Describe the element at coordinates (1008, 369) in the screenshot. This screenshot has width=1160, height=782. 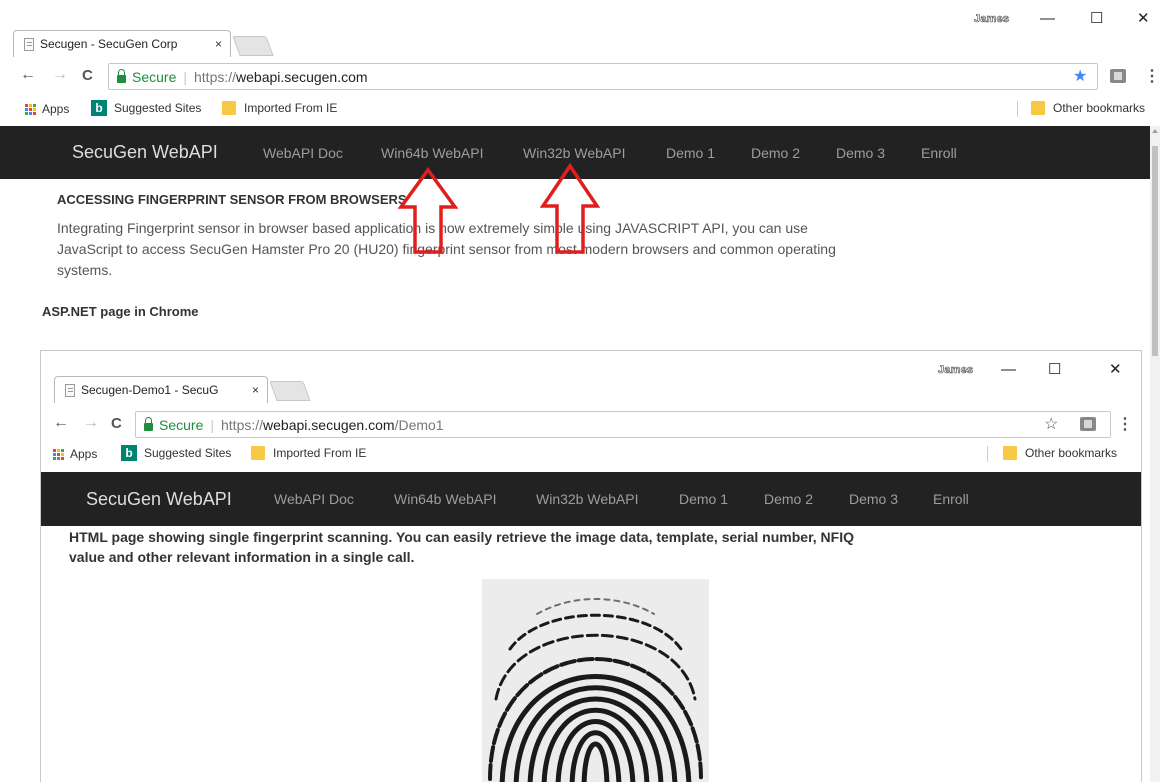
I see `inner-minimize-icon: —` at that location.